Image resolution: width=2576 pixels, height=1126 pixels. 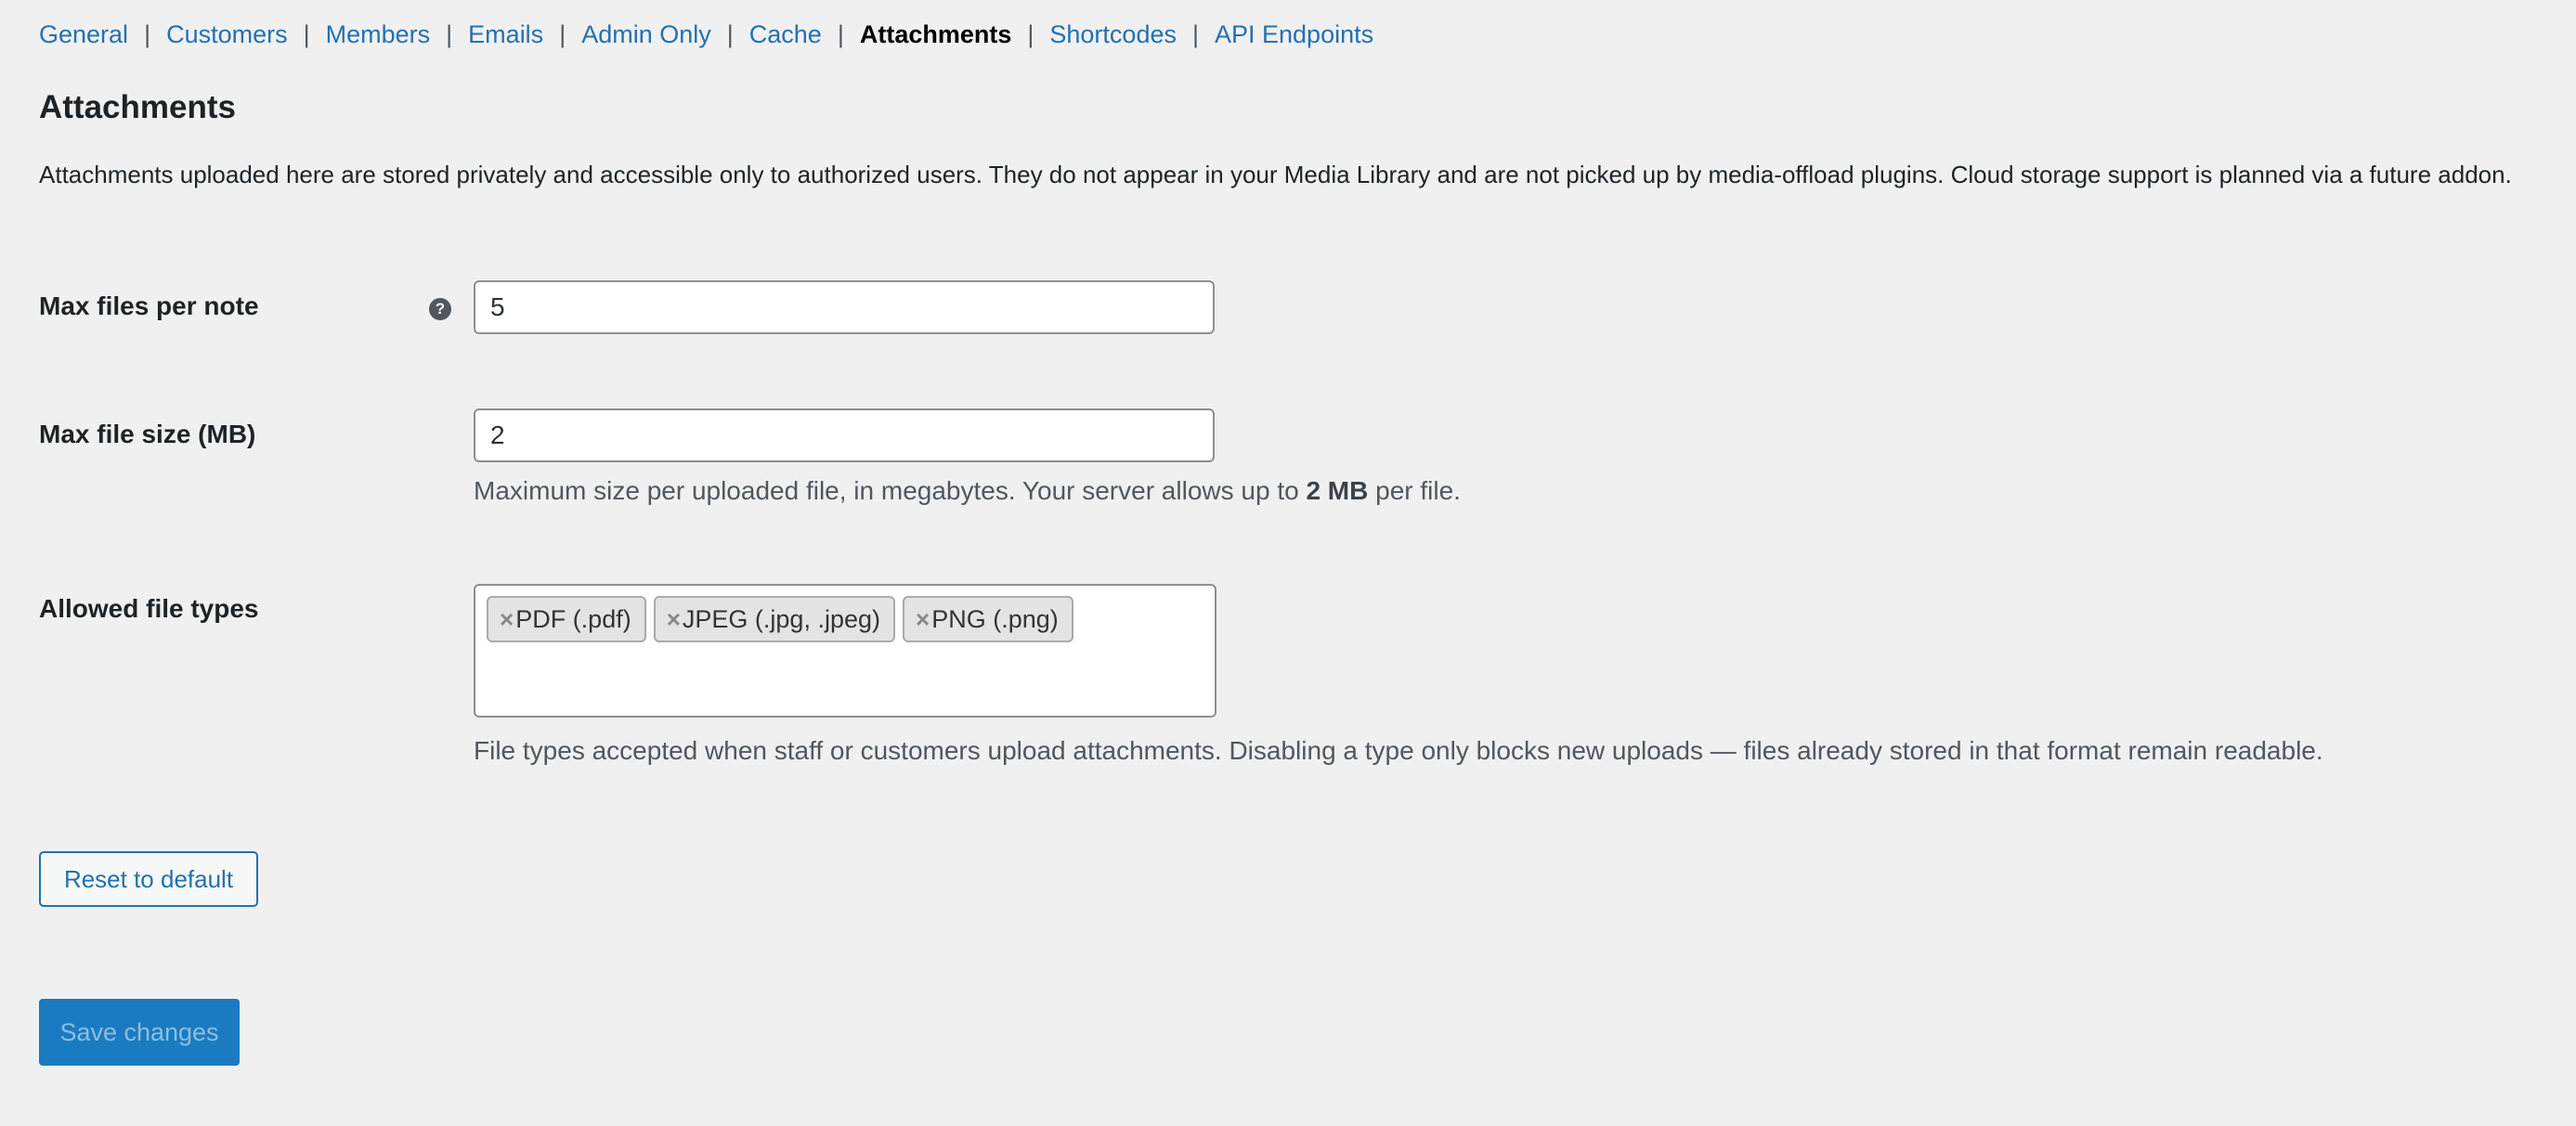 What do you see at coordinates (84, 34) in the screenshot?
I see `tab-general: General` at bounding box center [84, 34].